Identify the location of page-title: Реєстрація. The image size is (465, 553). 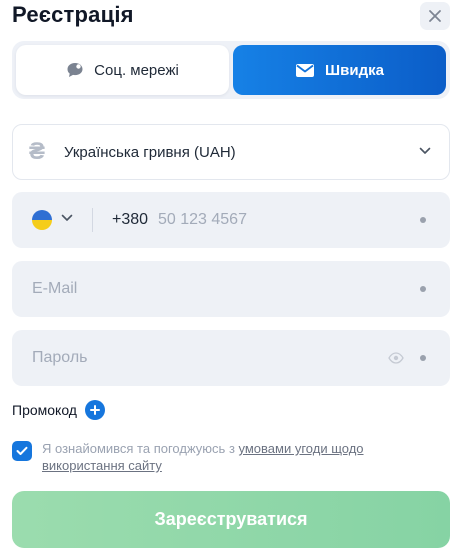
(73, 14).